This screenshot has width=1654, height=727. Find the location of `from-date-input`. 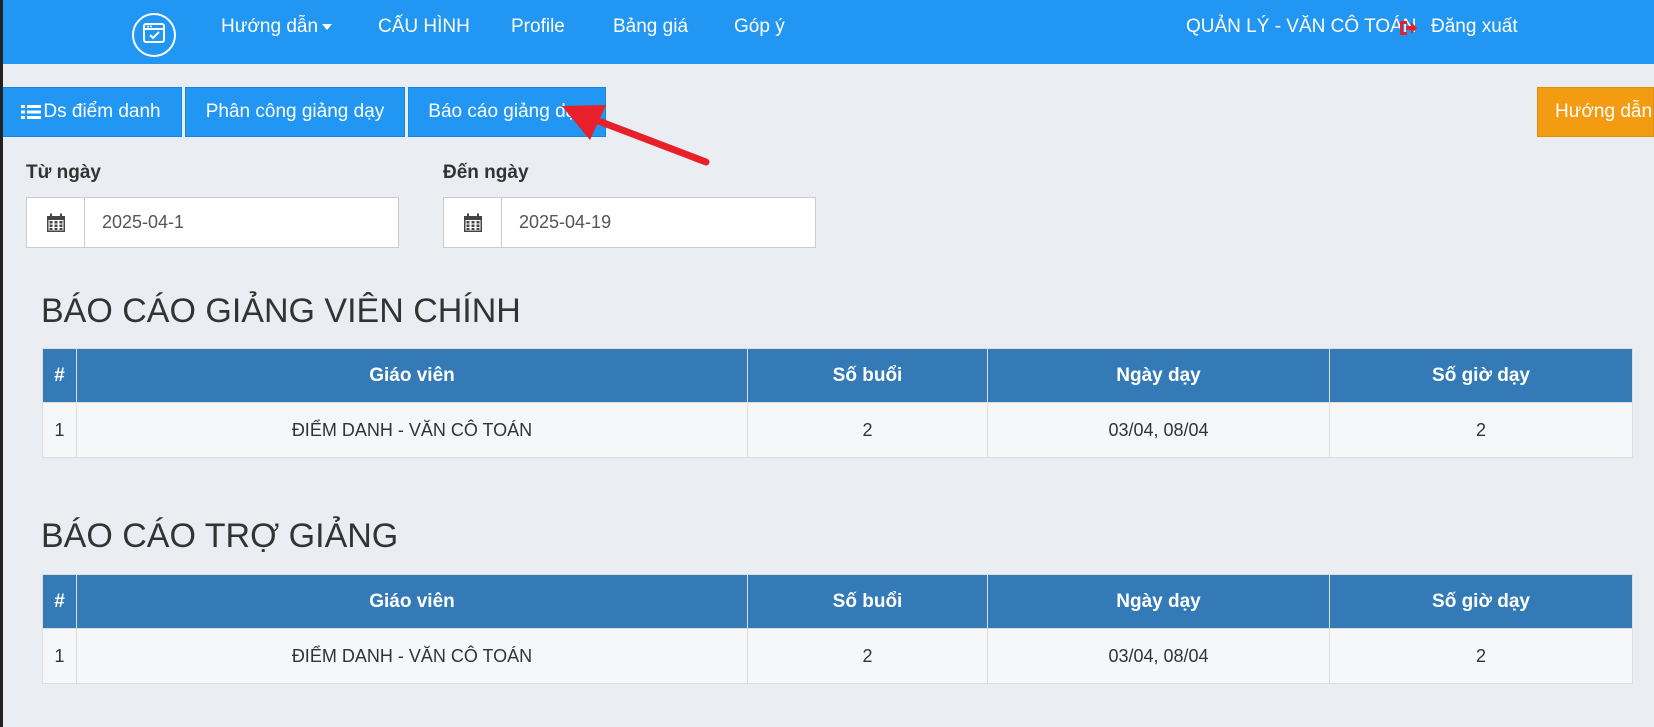

from-date-input is located at coordinates (241, 222).